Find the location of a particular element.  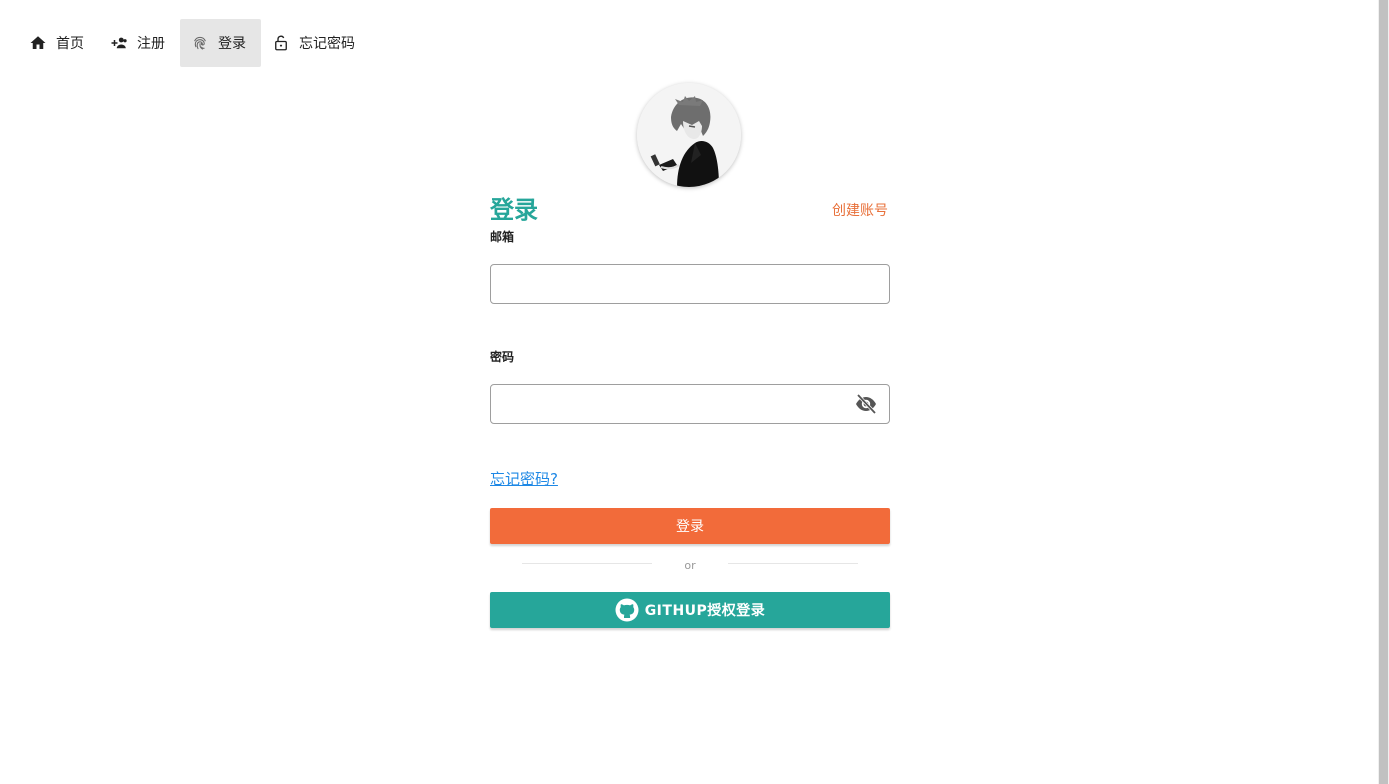

email-field-wrapper is located at coordinates (690, 284).